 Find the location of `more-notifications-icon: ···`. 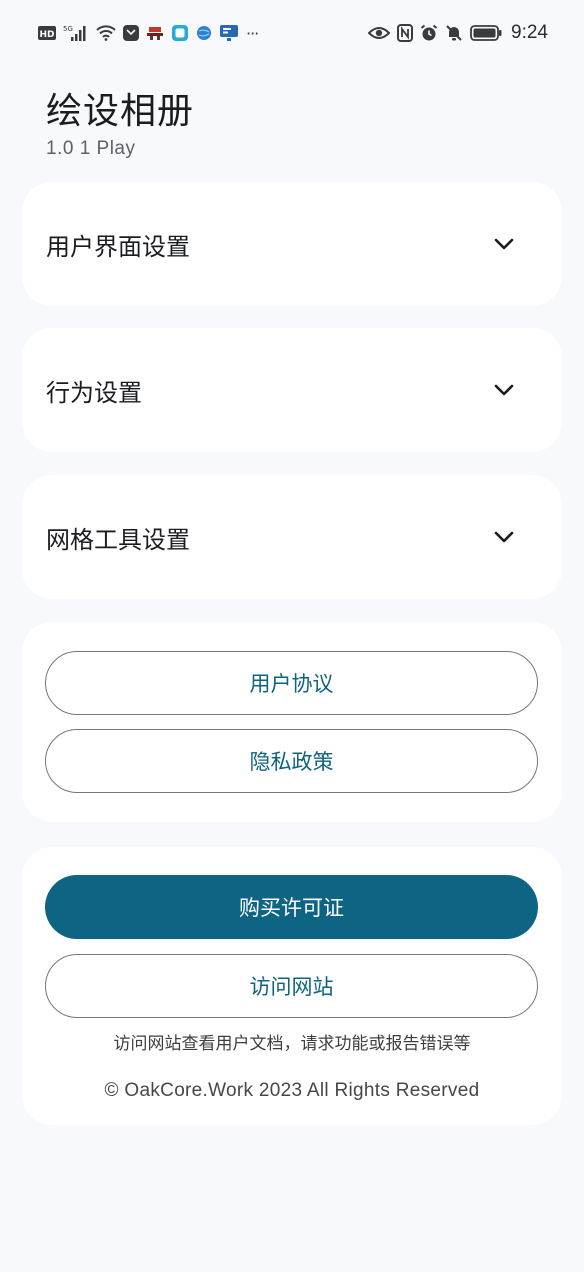

more-notifications-icon: ··· is located at coordinates (252, 33).